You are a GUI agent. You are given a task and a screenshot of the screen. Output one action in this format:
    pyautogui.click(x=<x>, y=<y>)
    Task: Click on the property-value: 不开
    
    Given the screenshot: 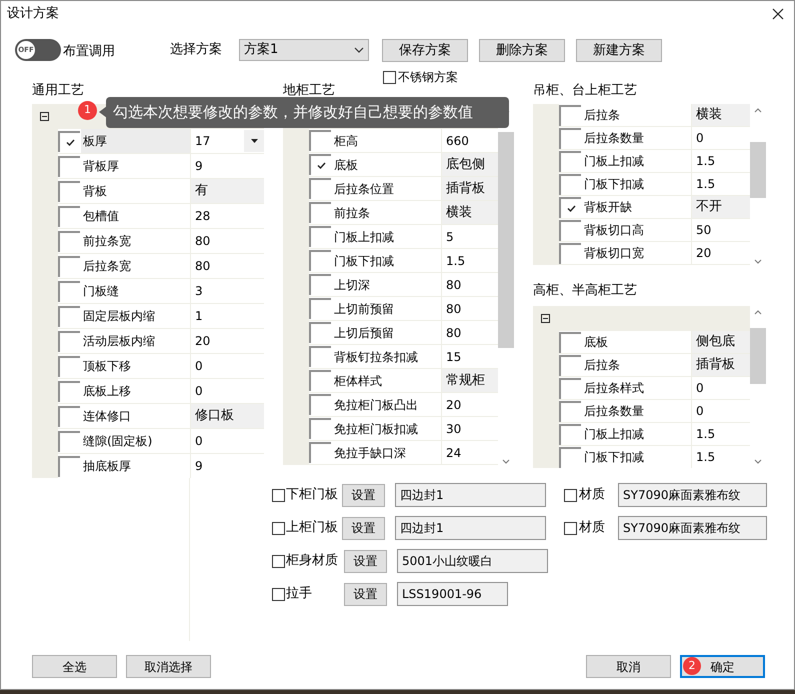 What is the action you would take?
    pyautogui.click(x=720, y=207)
    